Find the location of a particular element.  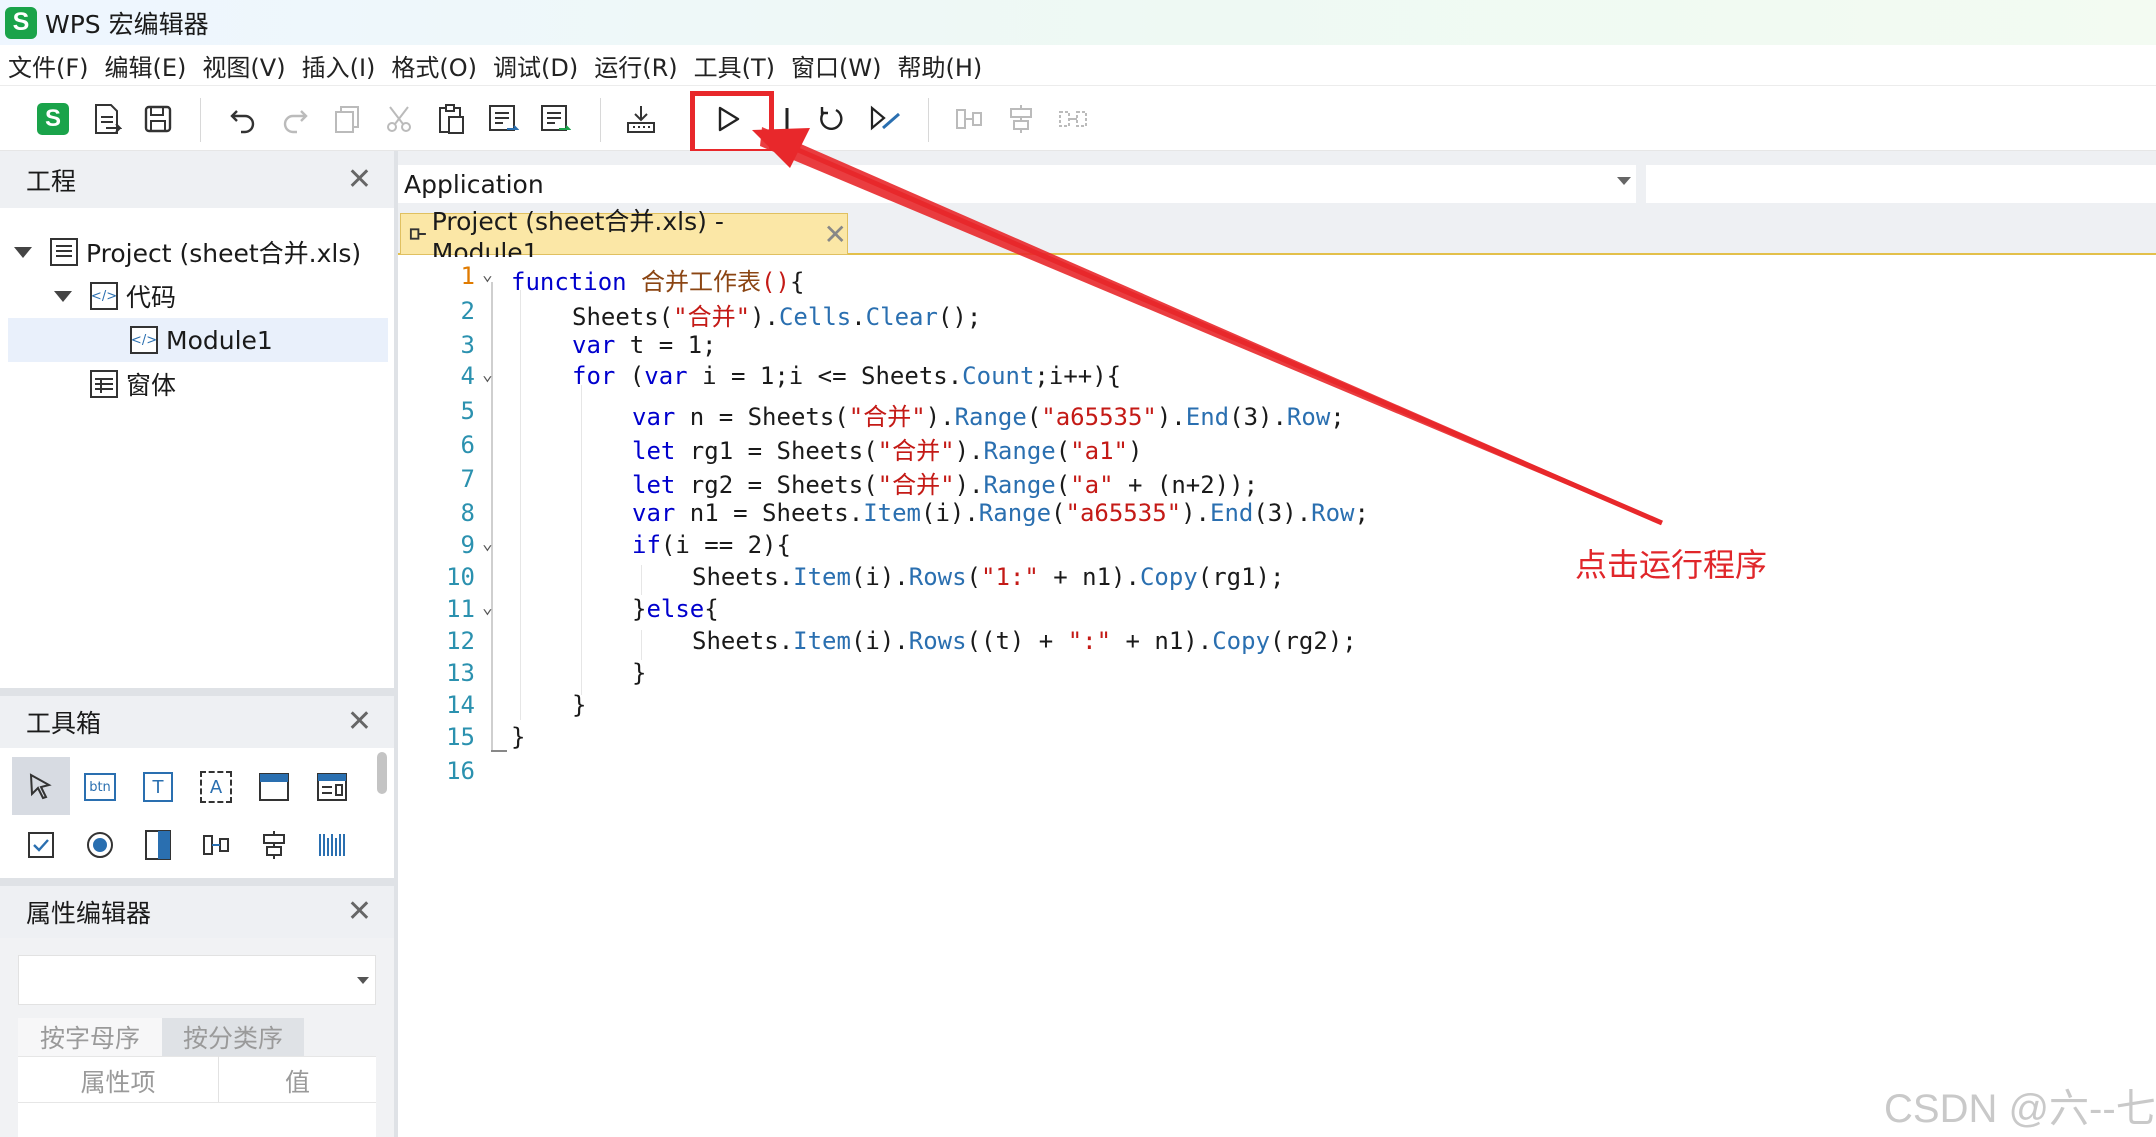

tree-item-module1: </> Module1 is located at coordinates (201, 340).